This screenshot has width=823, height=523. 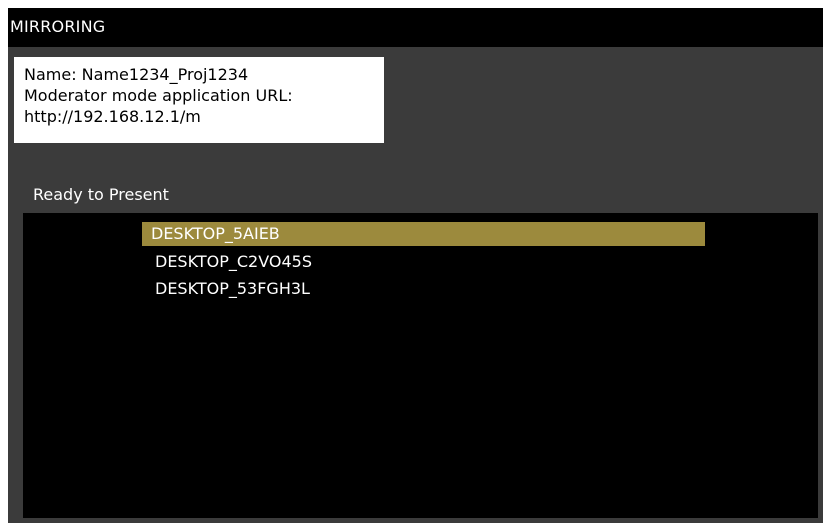 I want to click on status-label: Ready to Present, so click(x=101, y=194).